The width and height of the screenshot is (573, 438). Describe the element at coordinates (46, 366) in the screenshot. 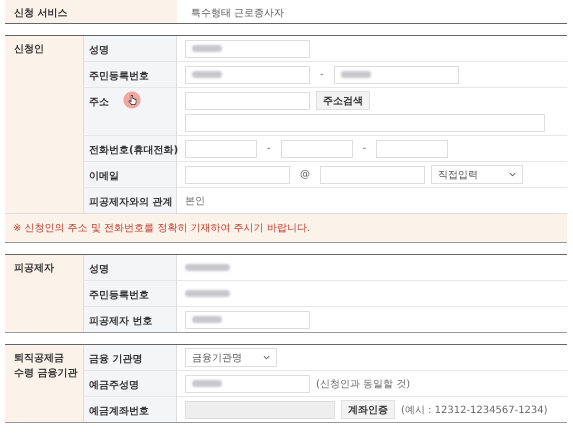

I see `section-title: 퇴직공제금 수령 금융기관` at that location.